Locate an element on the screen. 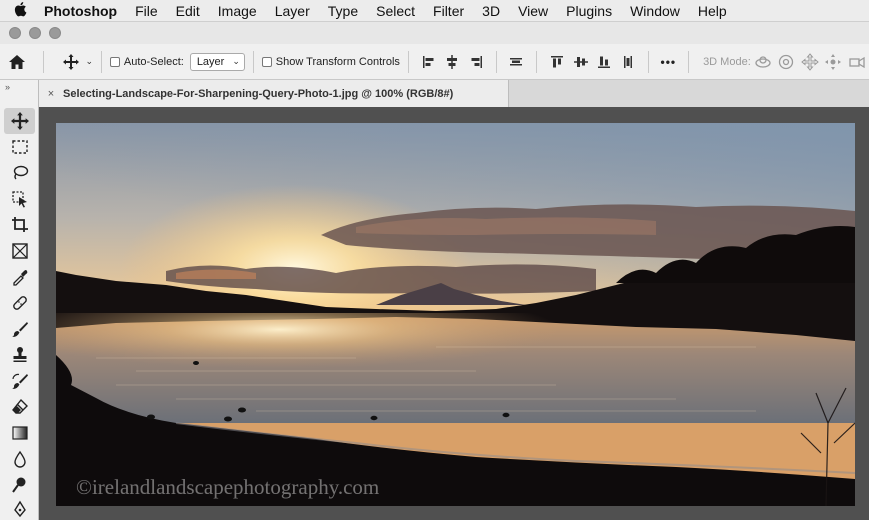 This screenshot has width=869, height=520. distribute-horizontal-button is located at coordinates (628, 62).